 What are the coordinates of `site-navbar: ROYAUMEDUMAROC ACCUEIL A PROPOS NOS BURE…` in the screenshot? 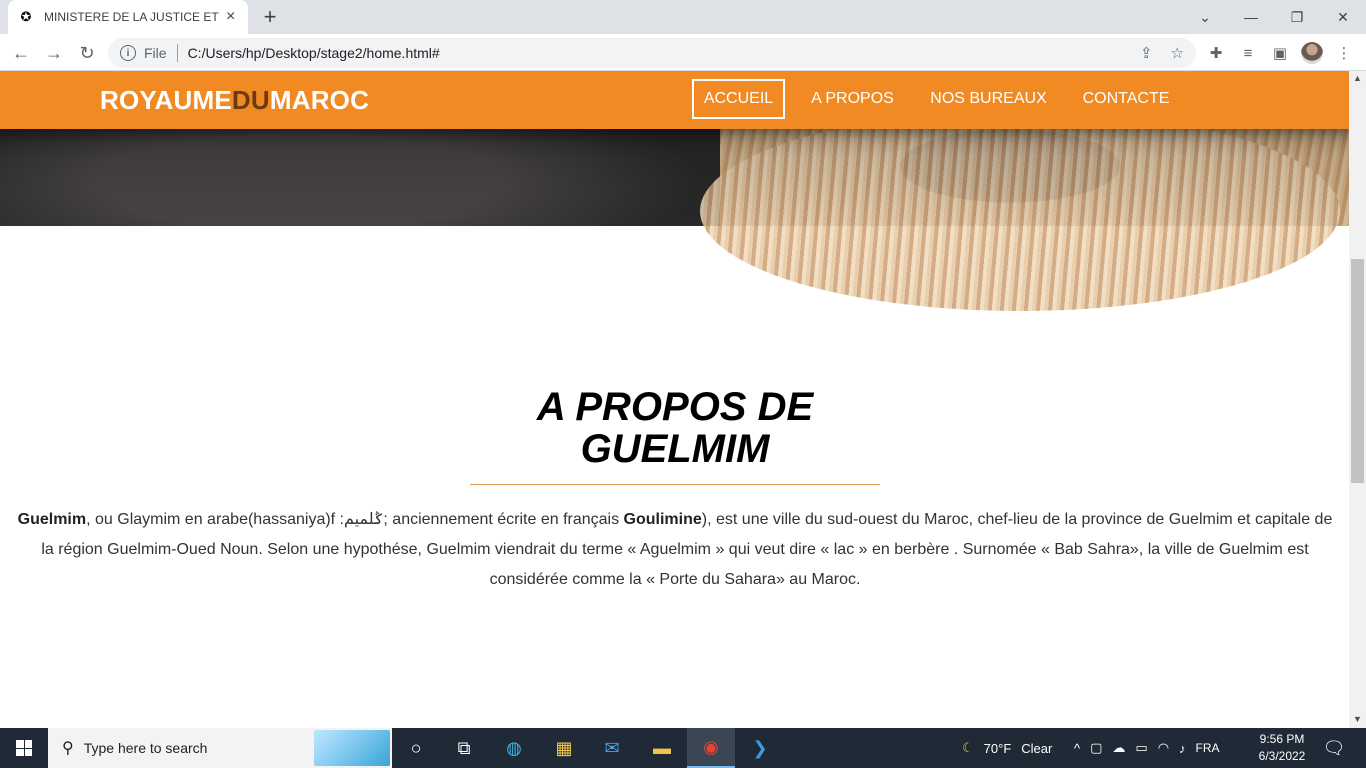 It's located at (674, 100).